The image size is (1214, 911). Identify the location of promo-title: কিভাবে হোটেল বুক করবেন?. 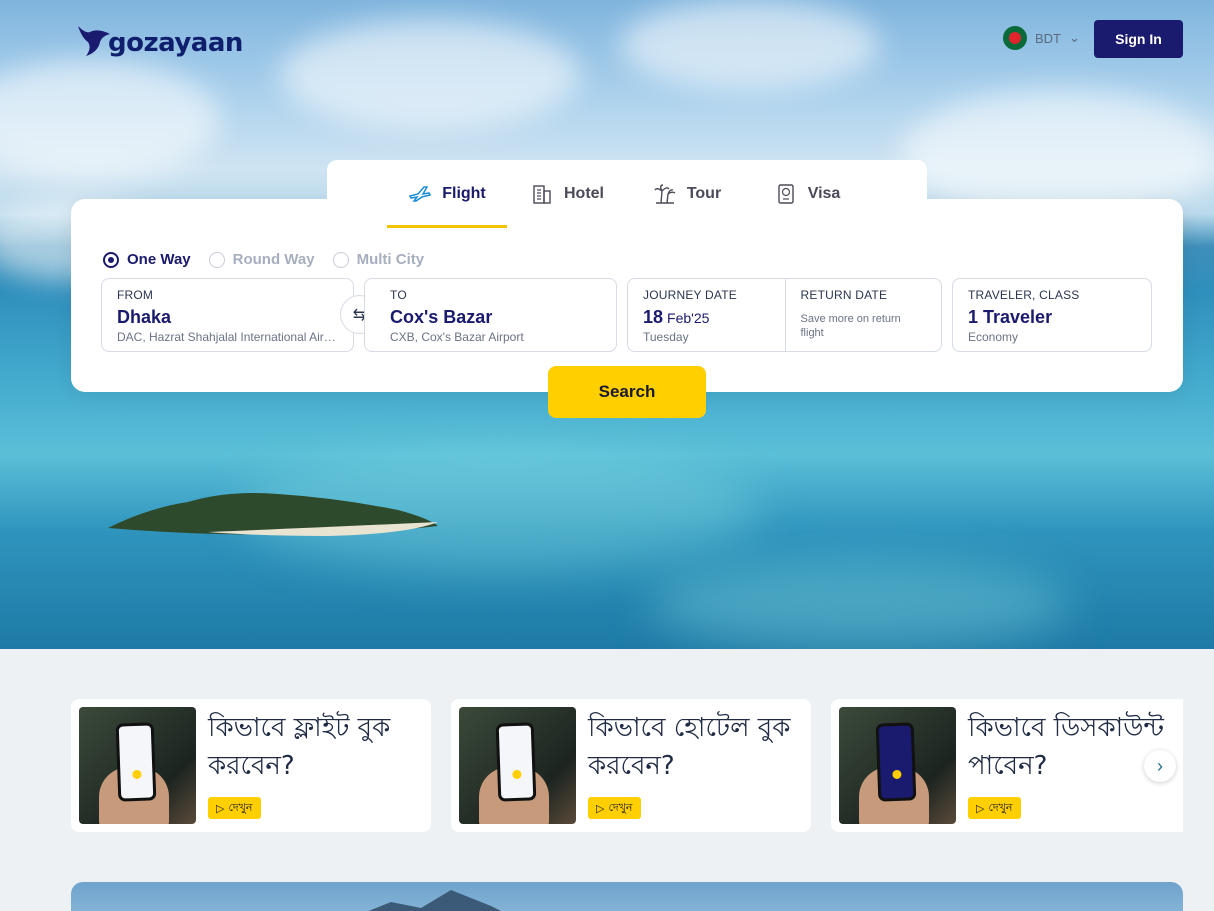
(689, 747).